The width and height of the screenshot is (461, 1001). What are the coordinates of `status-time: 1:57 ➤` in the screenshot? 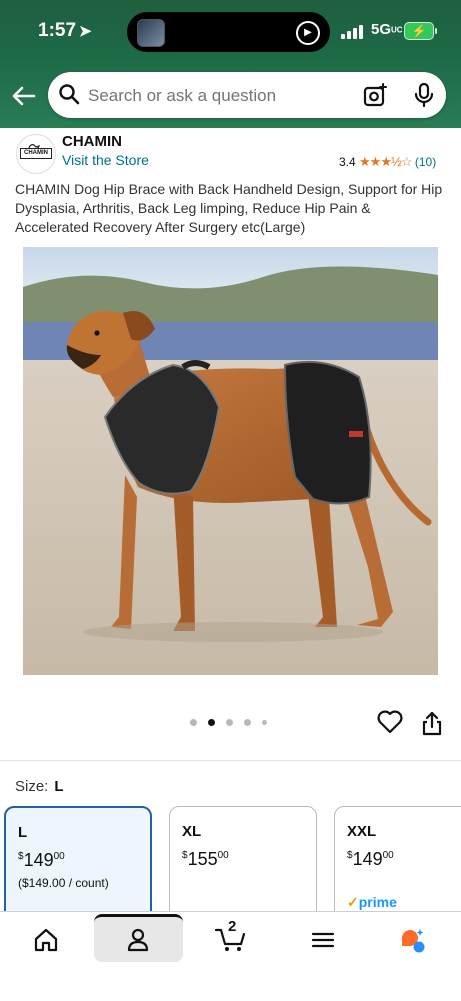 It's located at (65, 31).